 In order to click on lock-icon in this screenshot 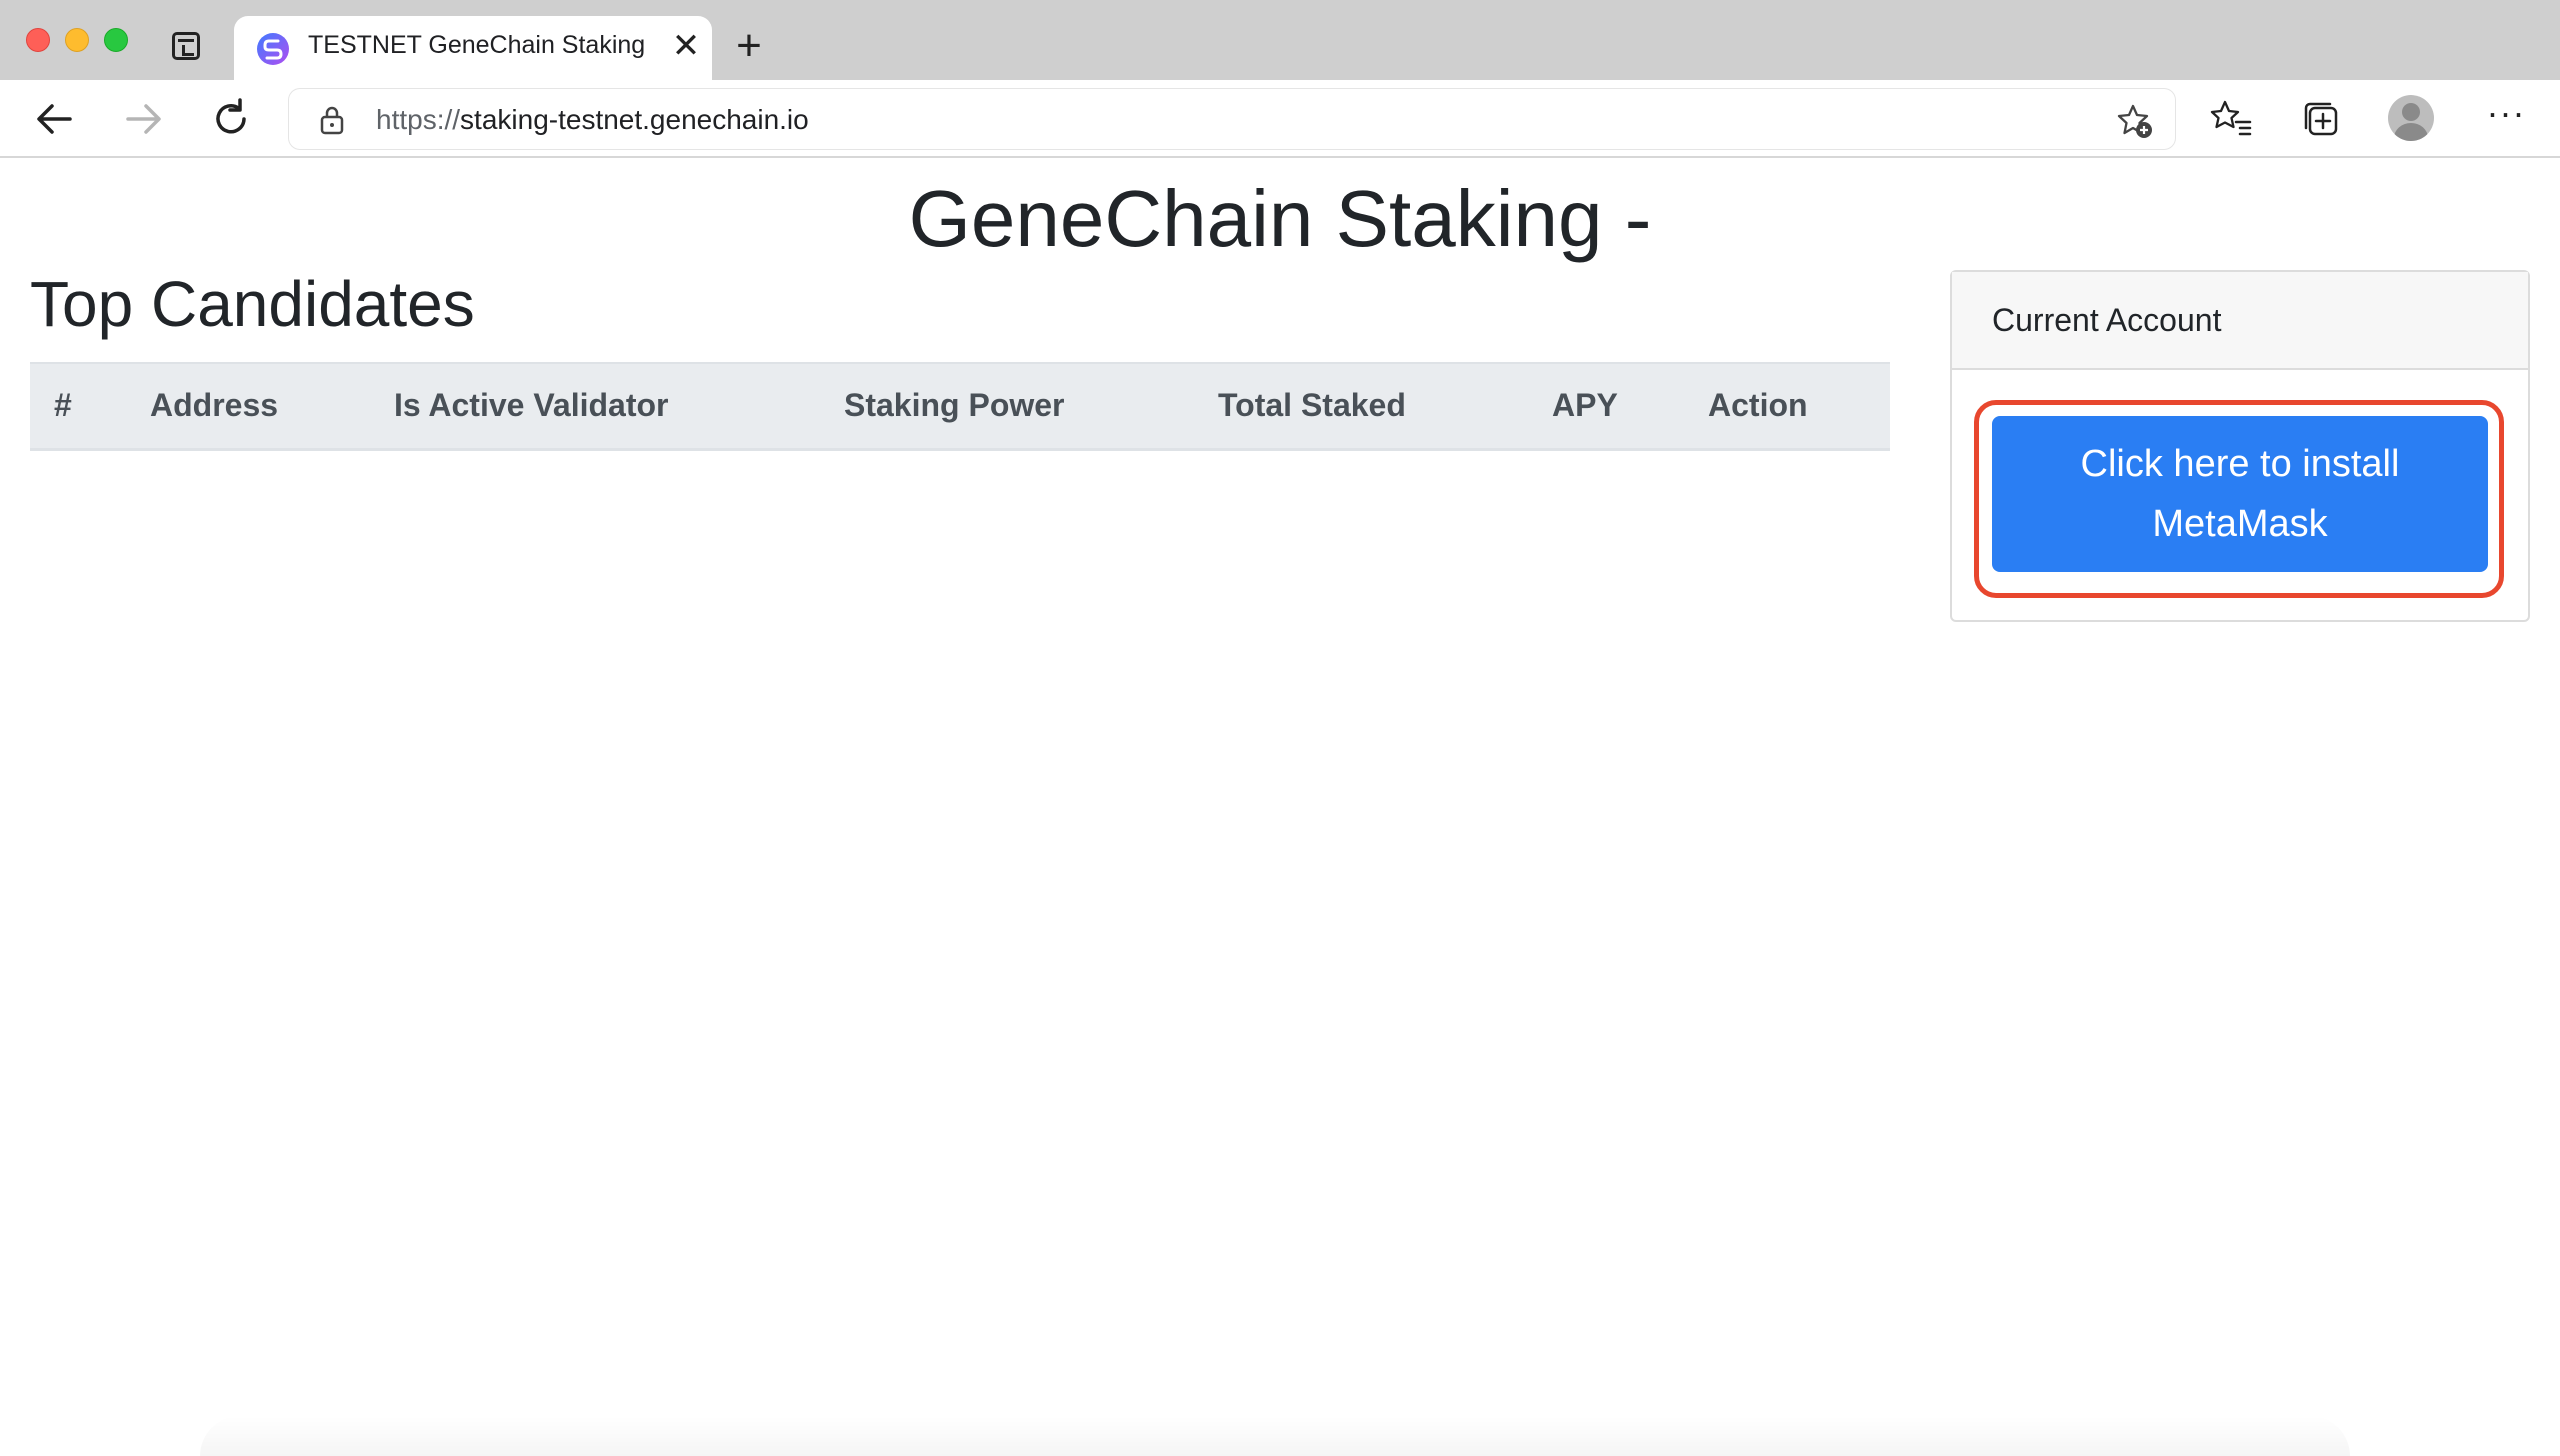, I will do `click(332, 120)`.